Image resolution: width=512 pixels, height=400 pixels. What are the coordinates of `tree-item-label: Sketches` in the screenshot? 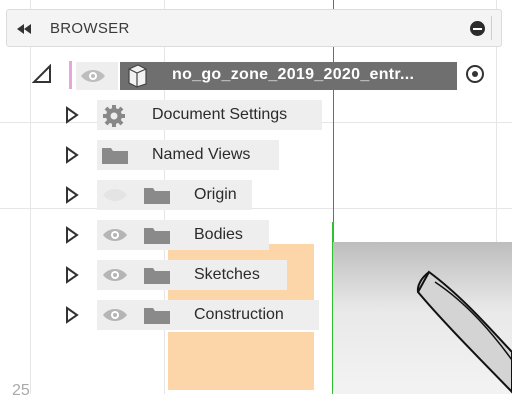 It's located at (227, 274).